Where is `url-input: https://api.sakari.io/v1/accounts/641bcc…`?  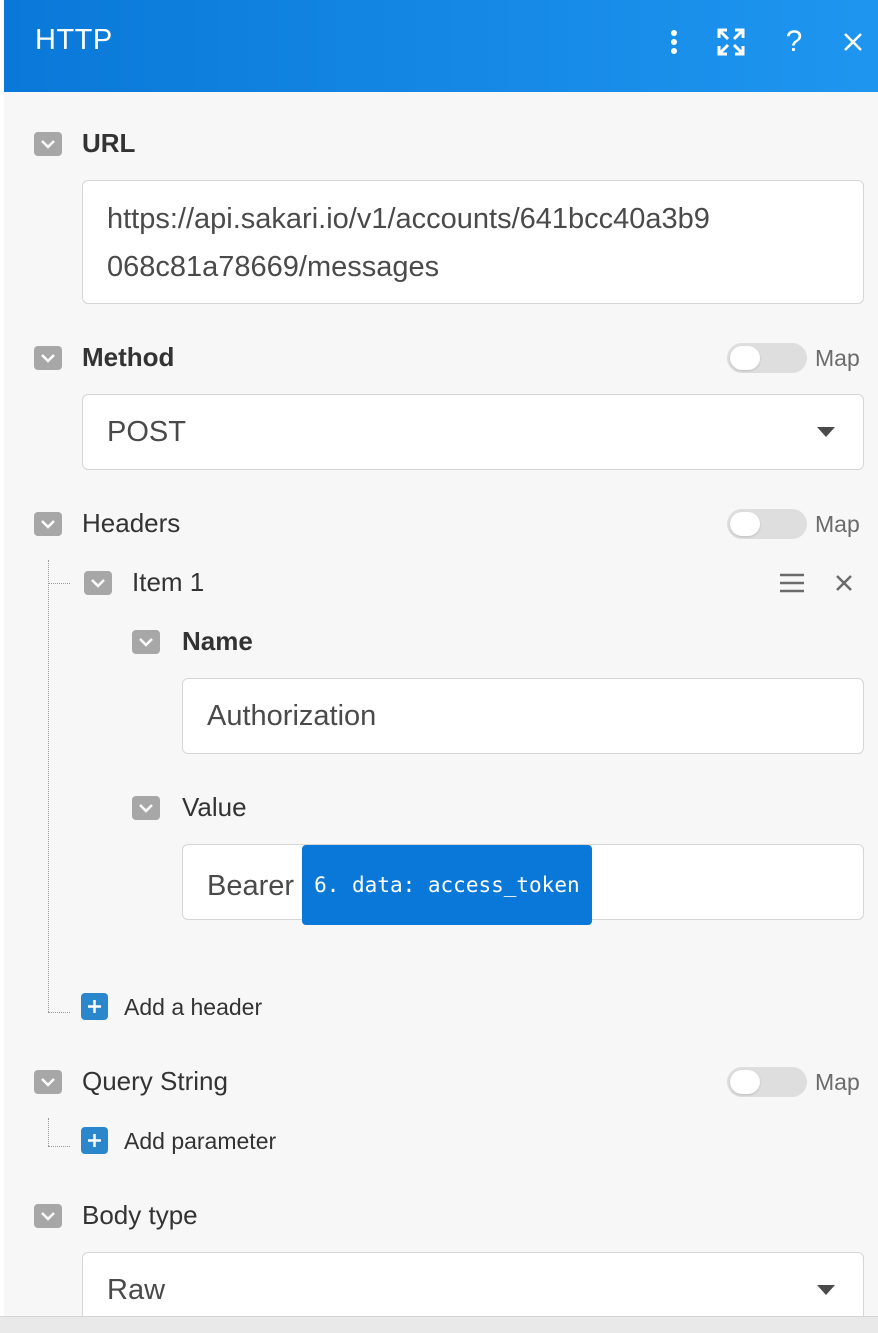
url-input: https://api.sakari.io/v1/accounts/641bcc… is located at coordinates (473, 242).